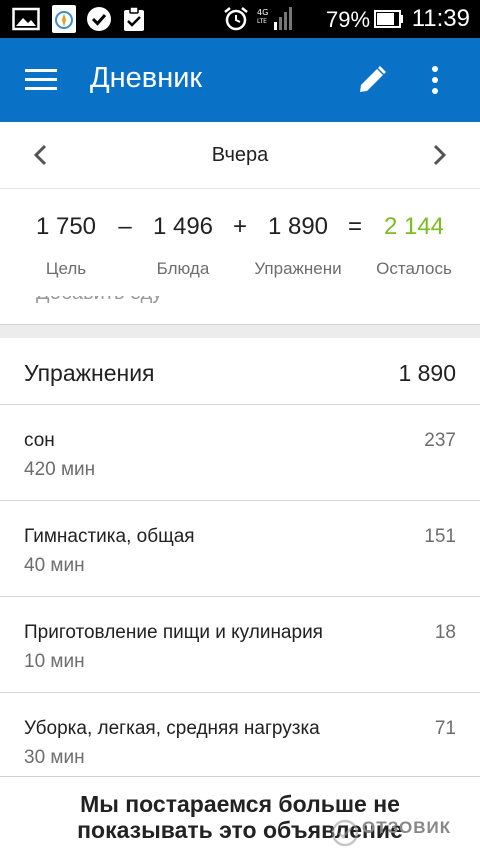 The image size is (480, 854). I want to click on exercise-section-header: Упражнения 1 890, so click(240, 371).